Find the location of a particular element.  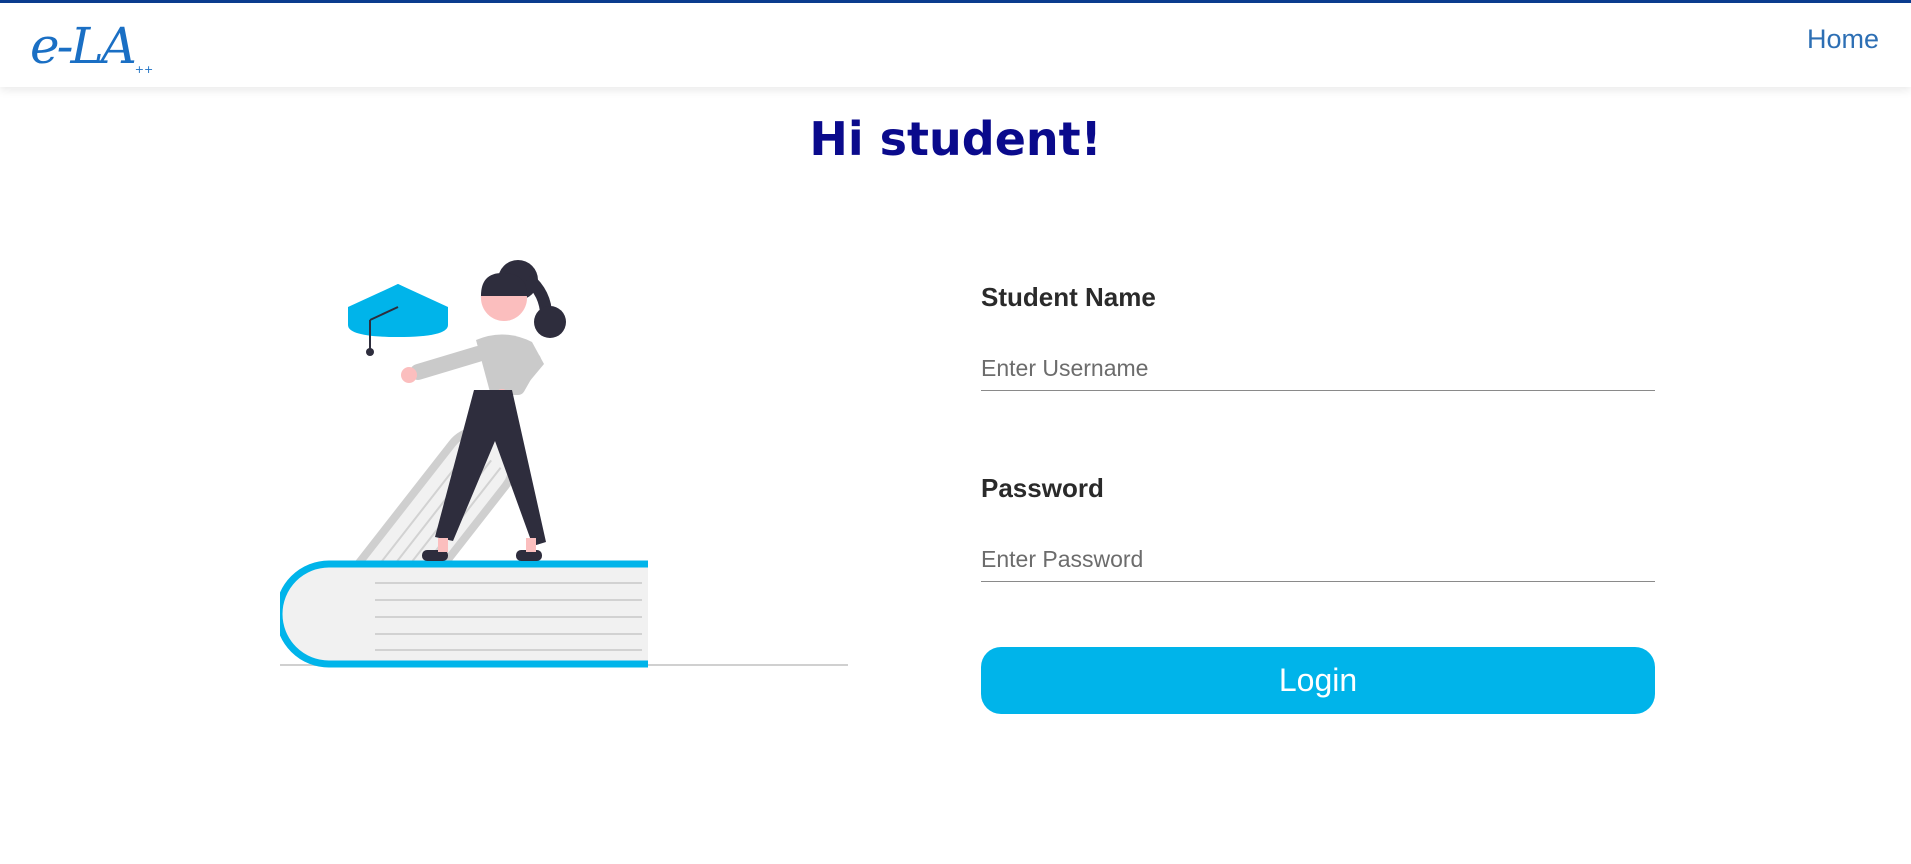

logo-superscript: ++ is located at coordinates (144, 69).